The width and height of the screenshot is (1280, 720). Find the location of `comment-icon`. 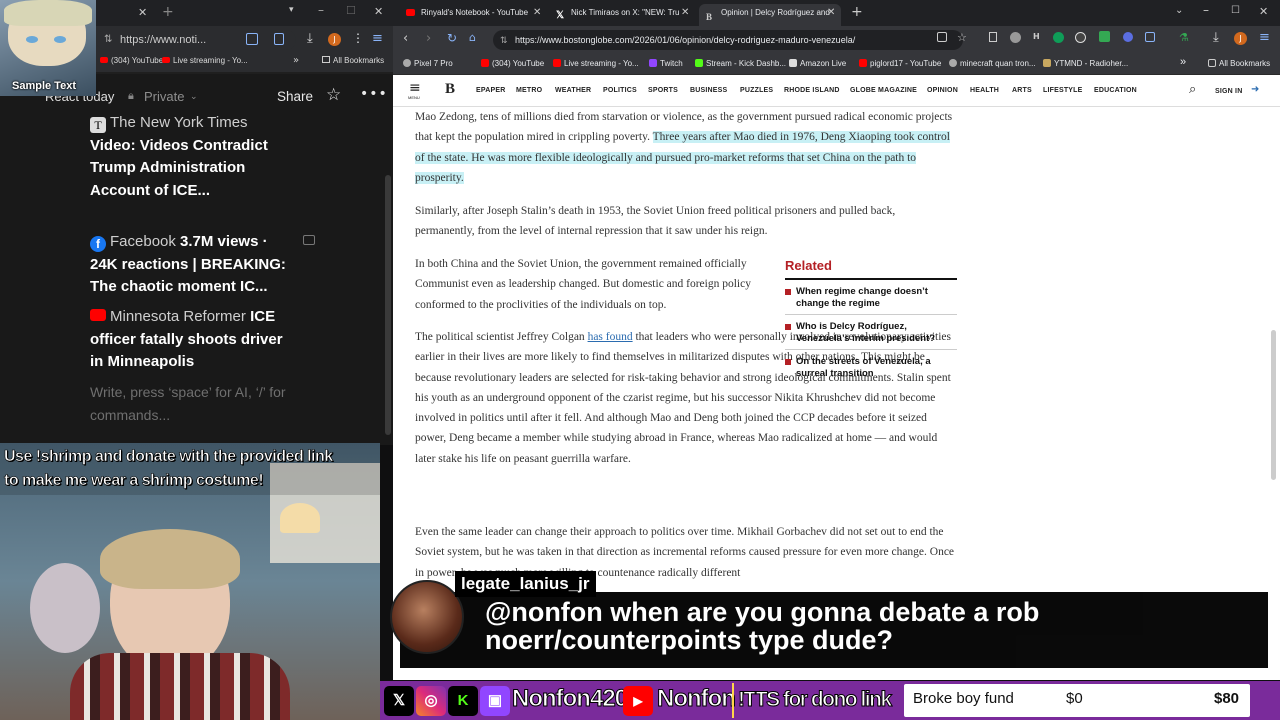

comment-icon is located at coordinates (309, 240).